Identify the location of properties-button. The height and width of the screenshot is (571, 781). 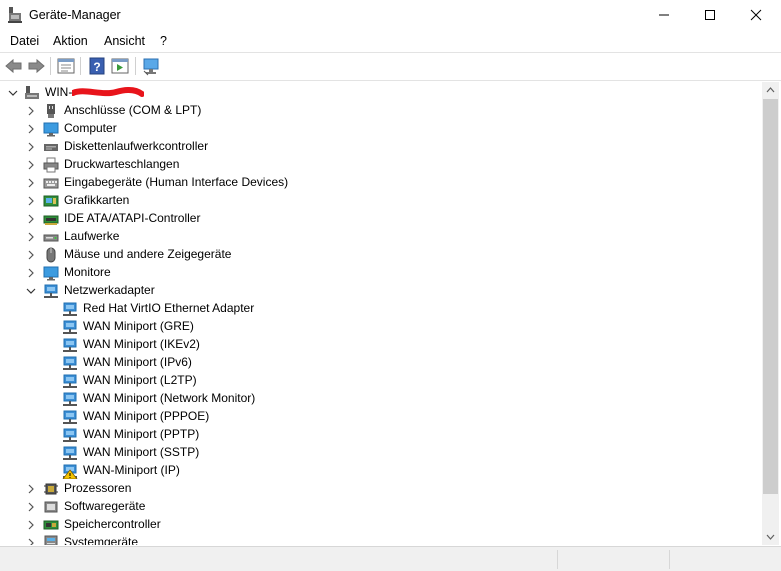
(66, 66).